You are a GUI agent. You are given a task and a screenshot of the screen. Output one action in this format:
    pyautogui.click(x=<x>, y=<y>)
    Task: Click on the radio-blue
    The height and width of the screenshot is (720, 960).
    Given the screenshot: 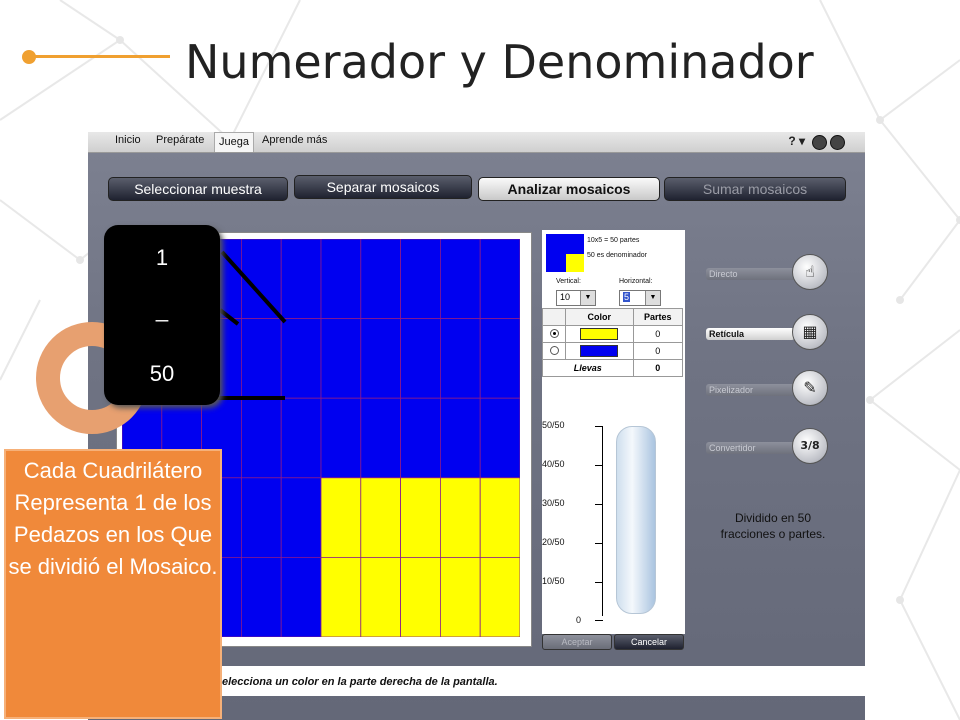 What is the action you would take?
    pyautogui.click(x=554, y=350)
    